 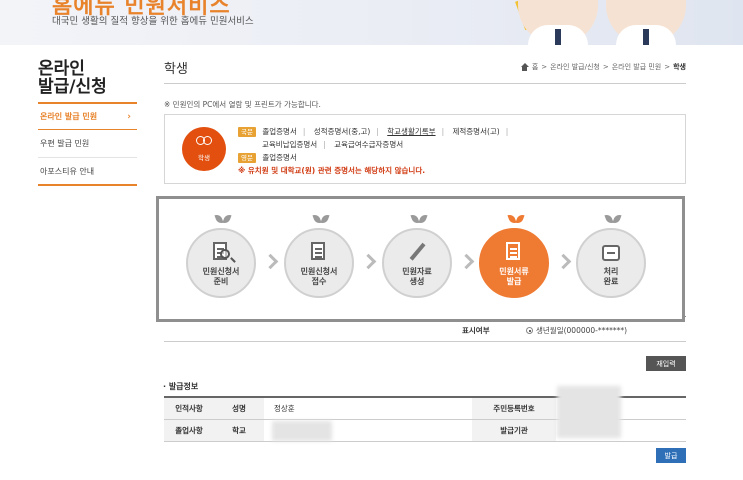 What do you see at coordinates (476, 330) in the screenshot?
I see `display-label: 표시여부` at bounding box center [476, 330].